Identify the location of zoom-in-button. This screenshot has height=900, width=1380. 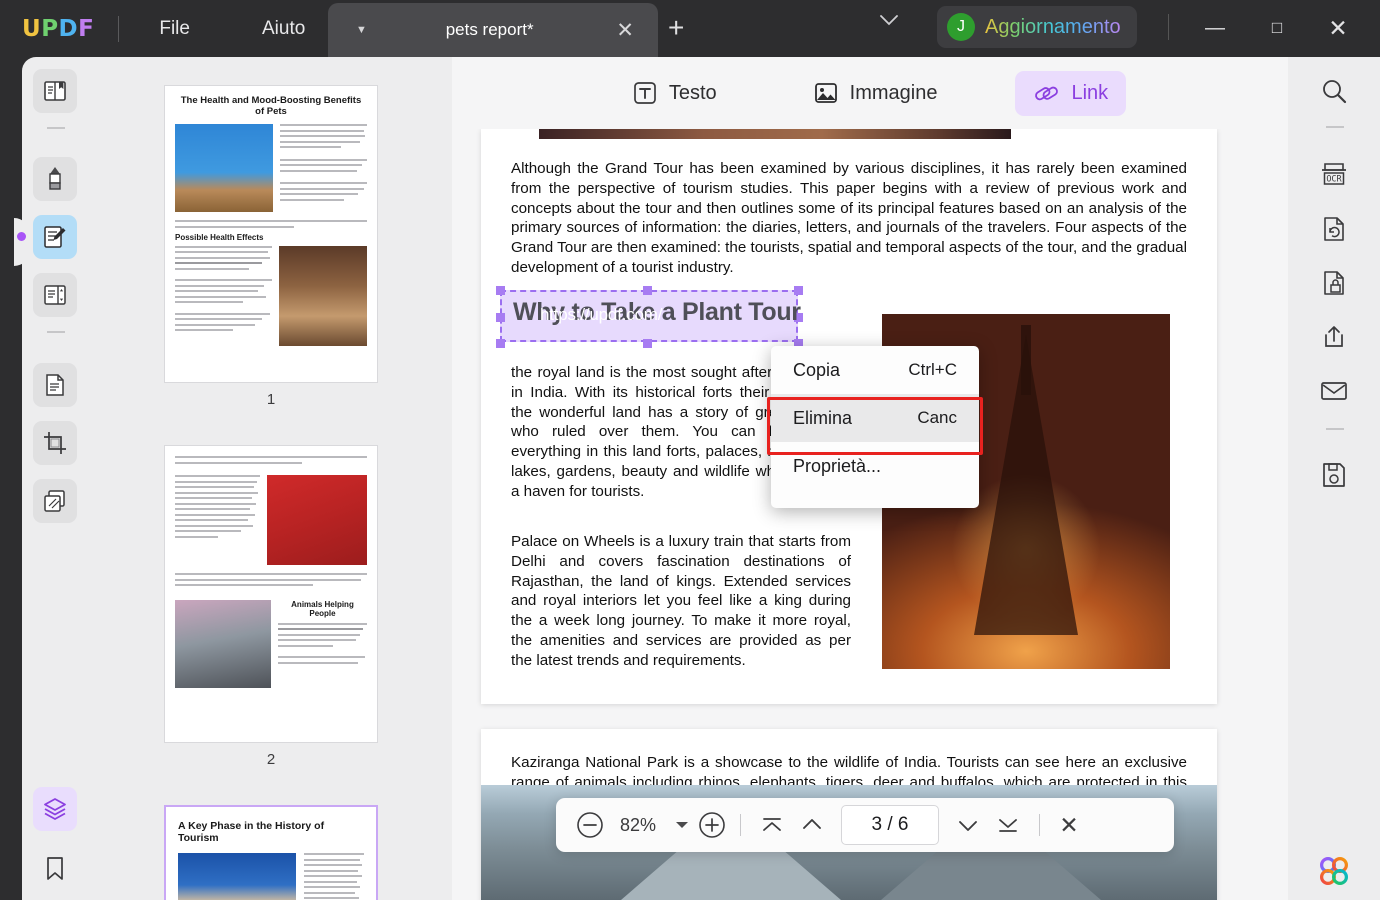
(712, 825).